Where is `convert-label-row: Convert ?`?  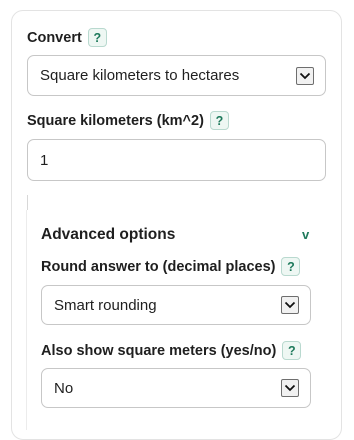 convert-label-row: Convert ? is located at coordinates (67, 37).